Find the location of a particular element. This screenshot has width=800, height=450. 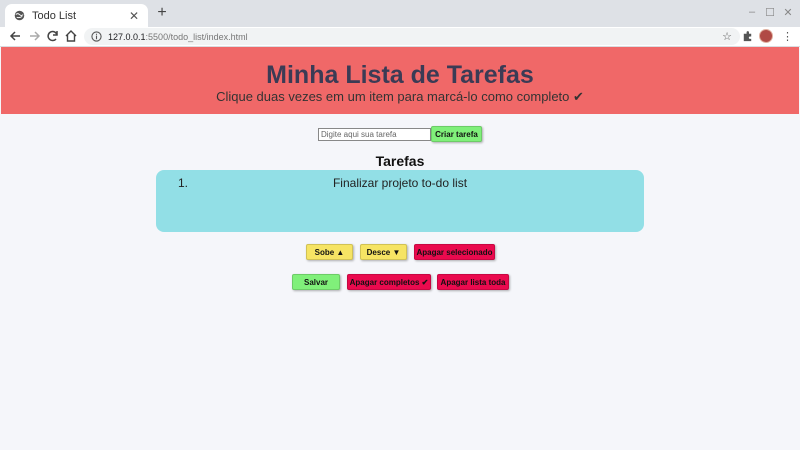

bookmark-star-icon: ☆ is located at coordinates (727, 36).